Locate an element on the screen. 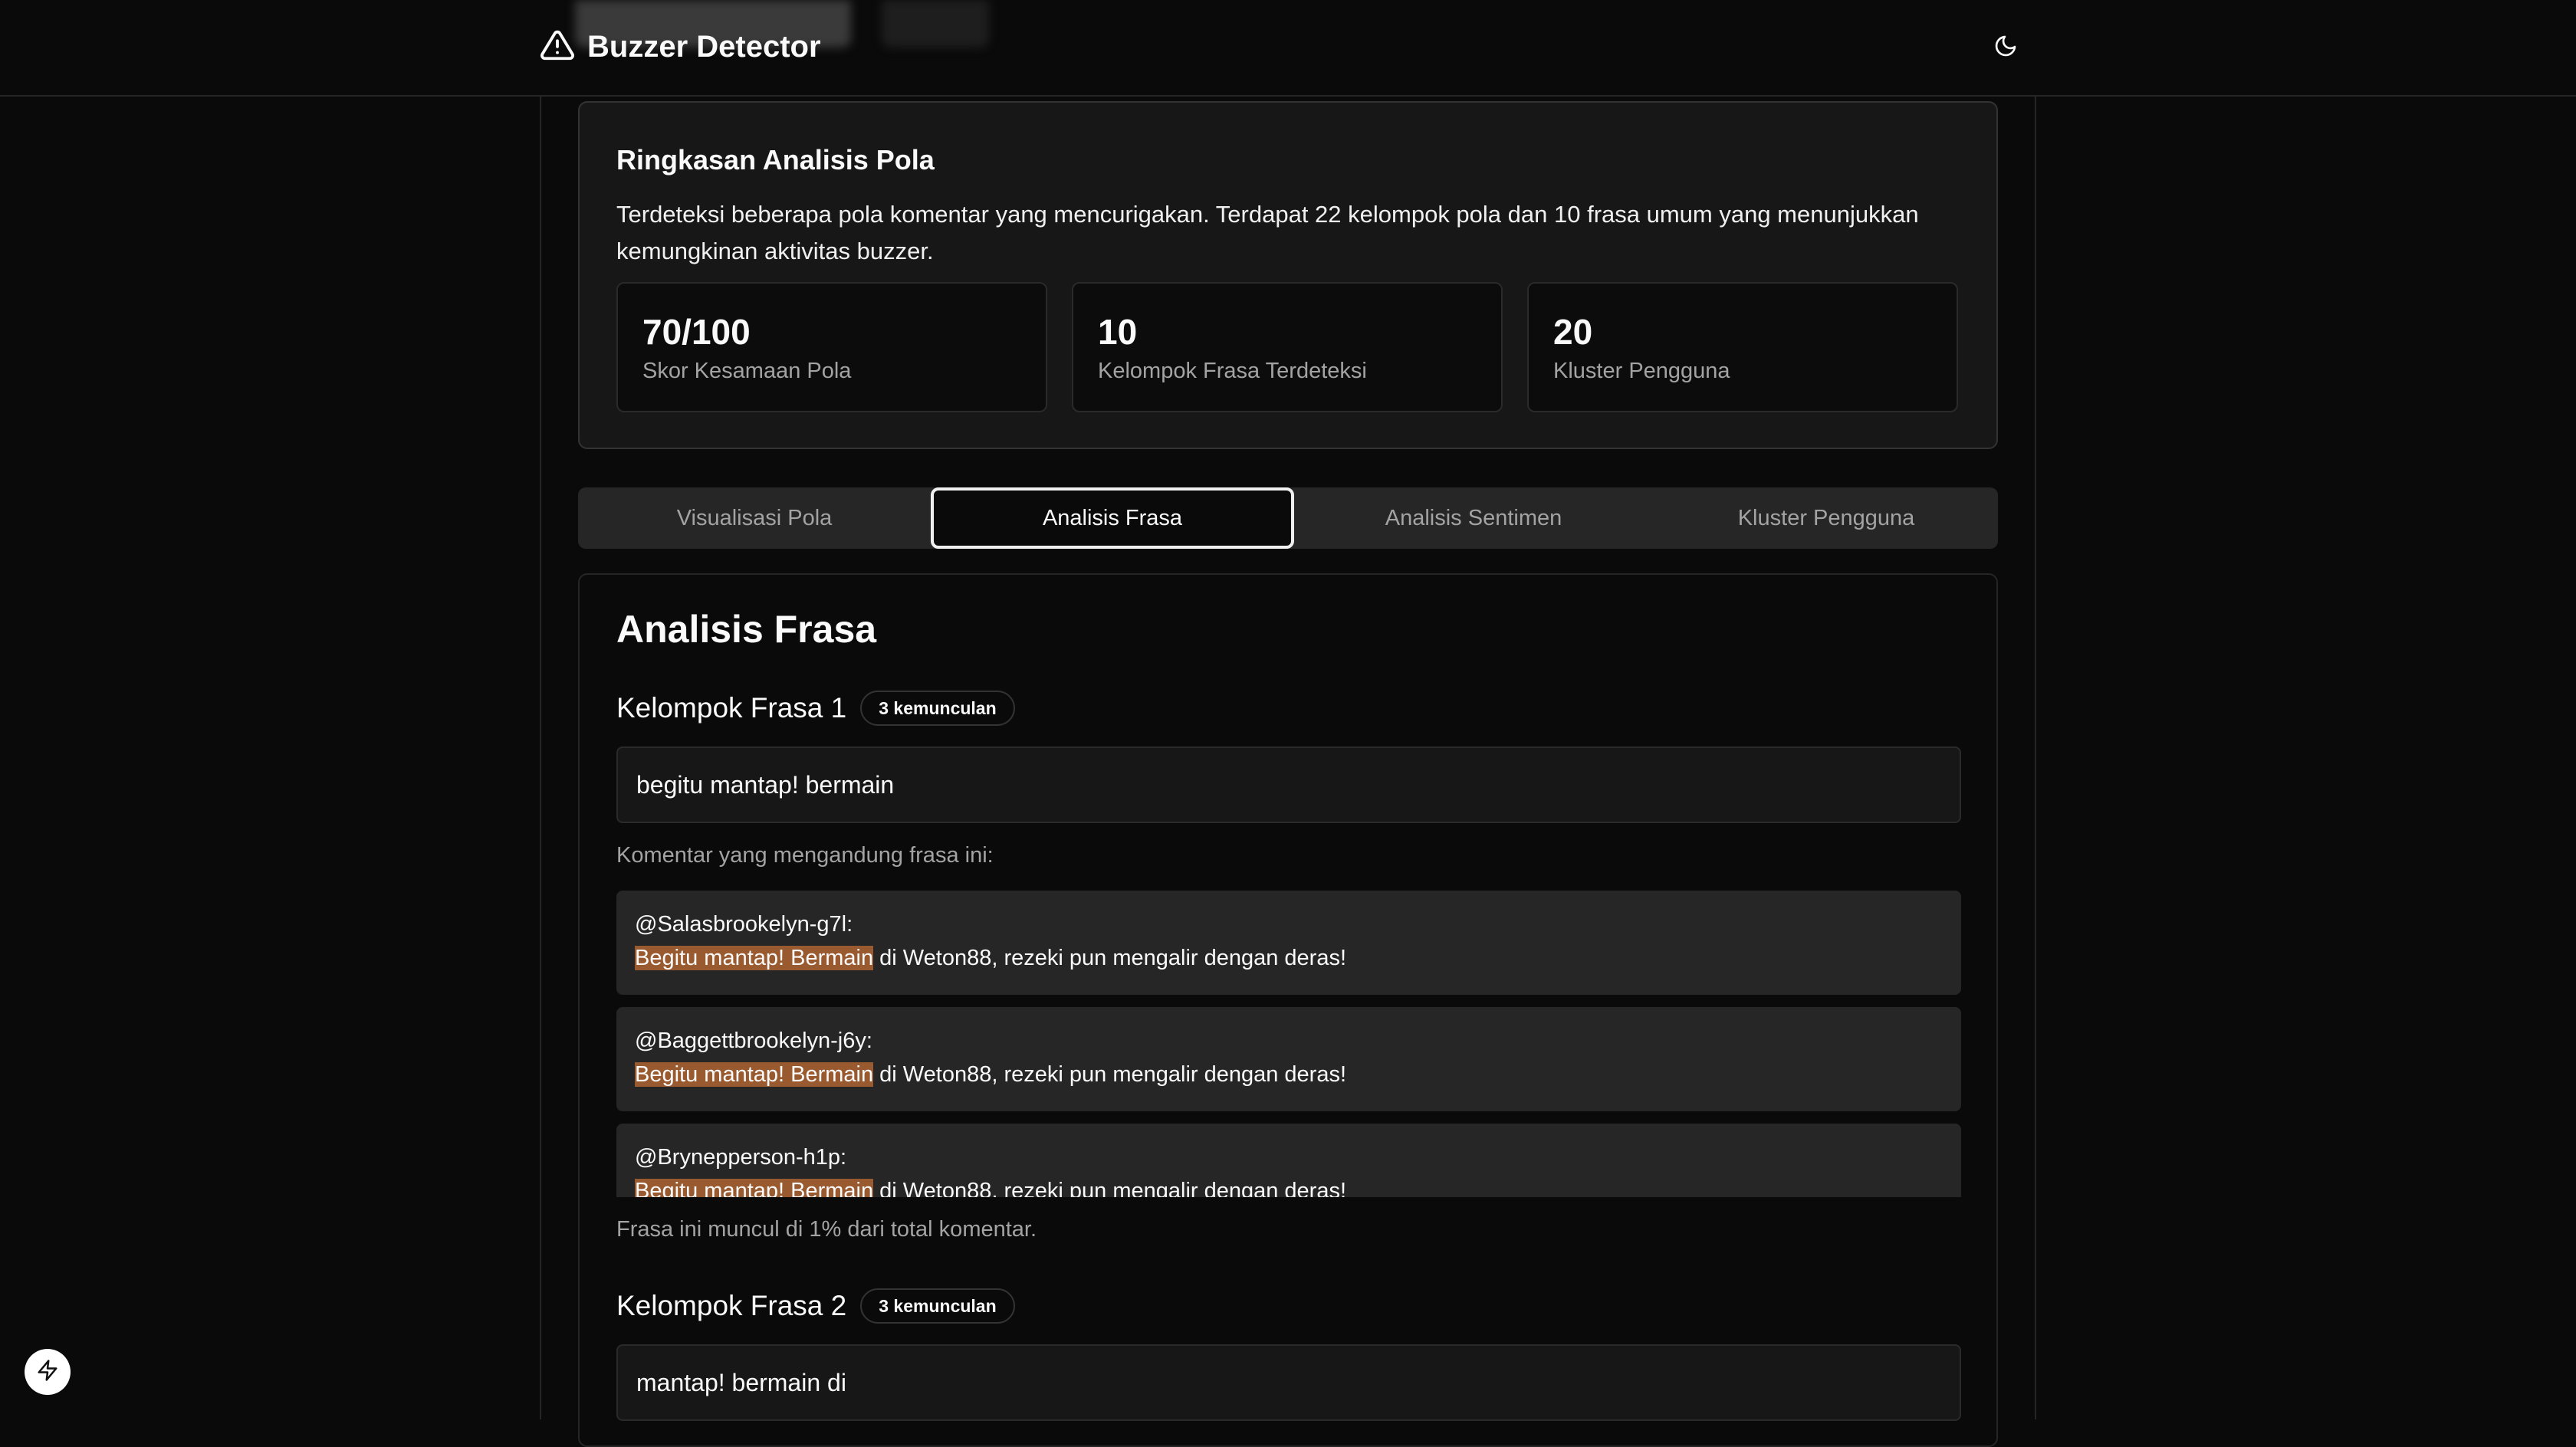 This screenshot has height=1447, width=2576. brand: Buzzer Detector is located at coordinates (680, 47).